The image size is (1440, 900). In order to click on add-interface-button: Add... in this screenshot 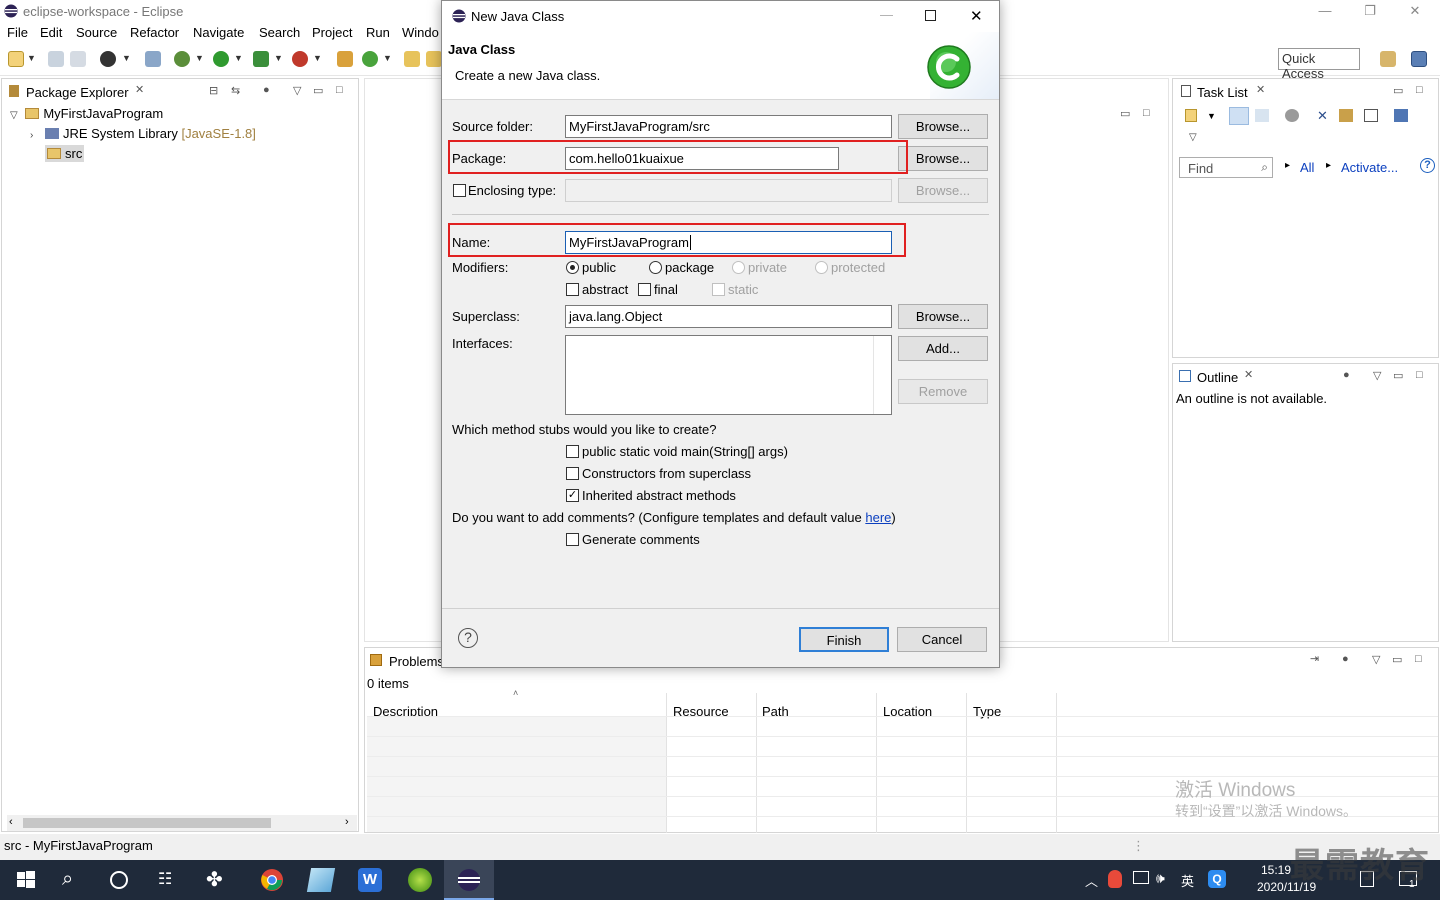, I will do `click(943, 348)`.